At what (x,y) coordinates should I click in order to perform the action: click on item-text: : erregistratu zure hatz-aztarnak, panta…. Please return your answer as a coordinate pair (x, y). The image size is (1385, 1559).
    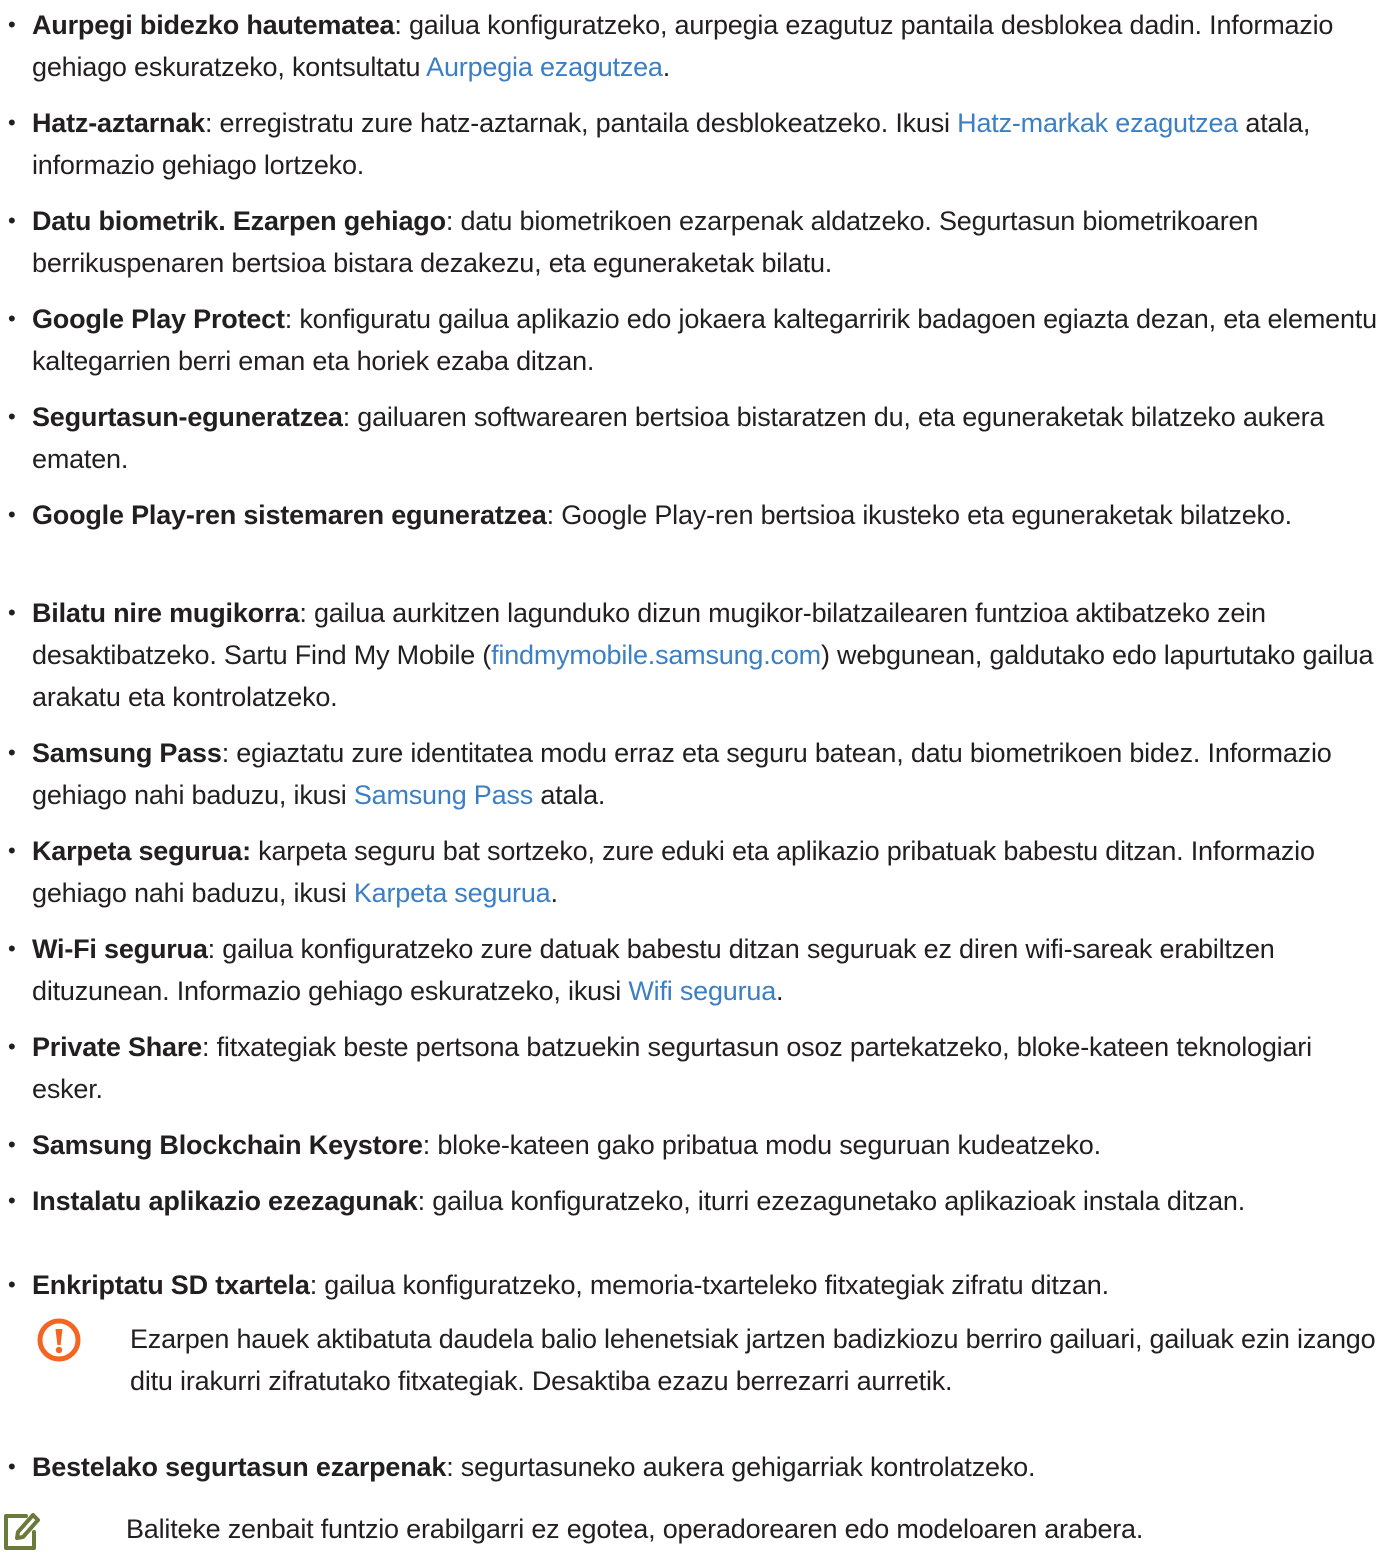
    Looking at the image, I should click on (581, 123).